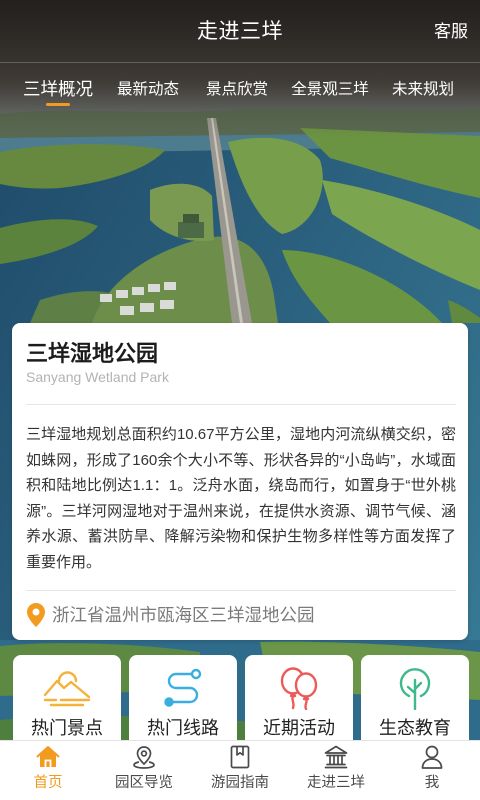  Describe the element at coordinates (183, 615) in the screenshot. I see `address-text: 浙江省温州市瓯海区三垟湿地公园` at that location.